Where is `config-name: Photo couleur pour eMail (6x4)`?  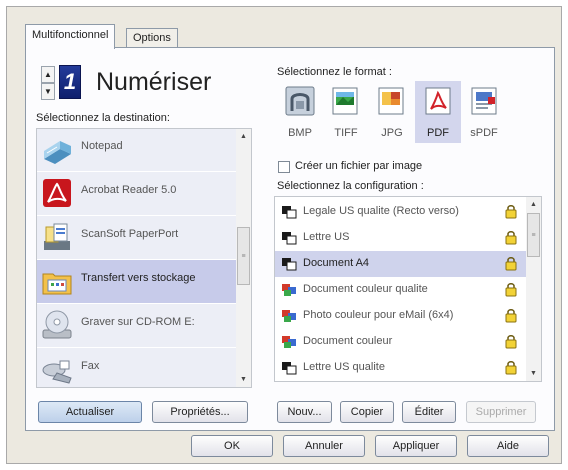 config-name: Photo couleur pour eMail (6x4) is located at coordinates (378, 315).